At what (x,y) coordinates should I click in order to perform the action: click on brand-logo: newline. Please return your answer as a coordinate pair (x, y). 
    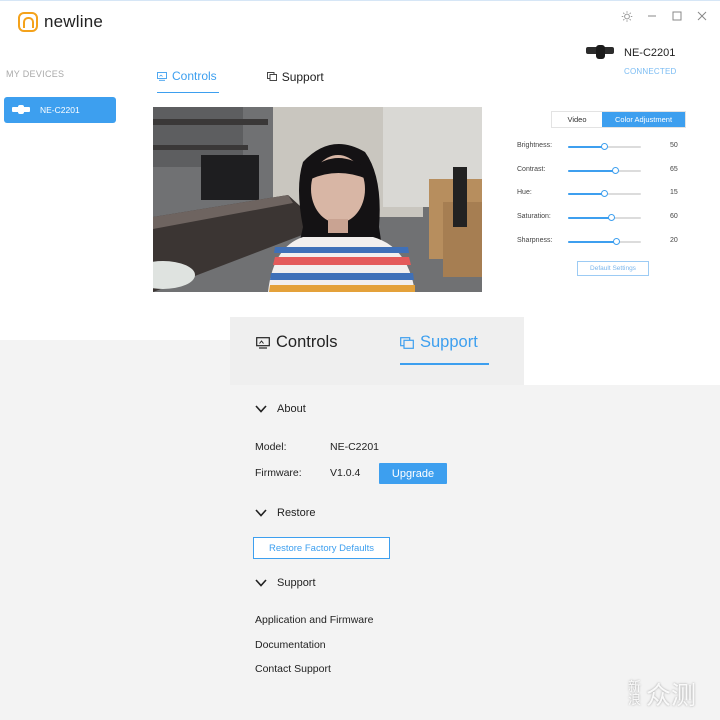
    Looking at the image, I should click on (60, 22).